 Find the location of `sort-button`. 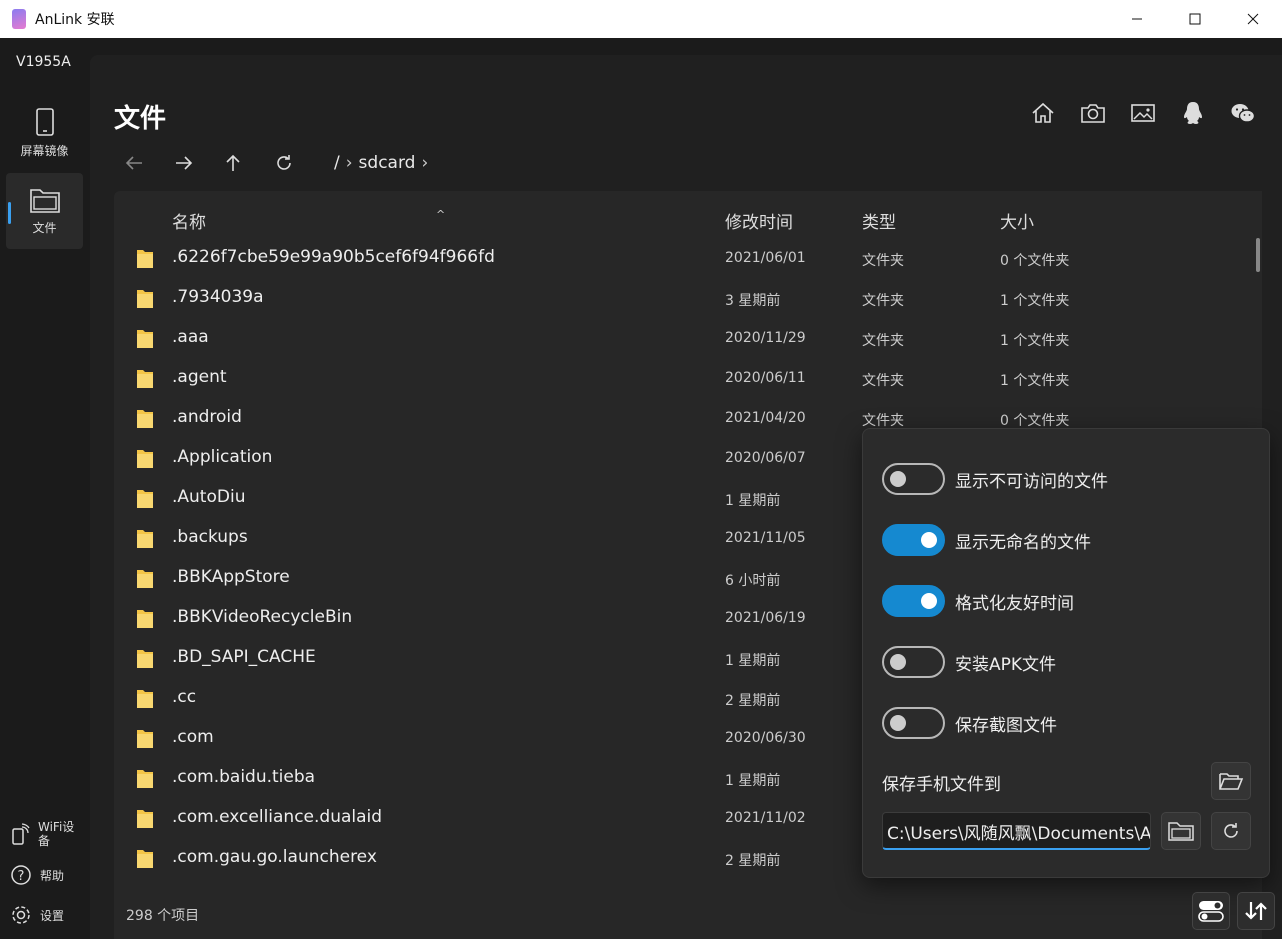

sort-button is located at coordinates (1256, 911).